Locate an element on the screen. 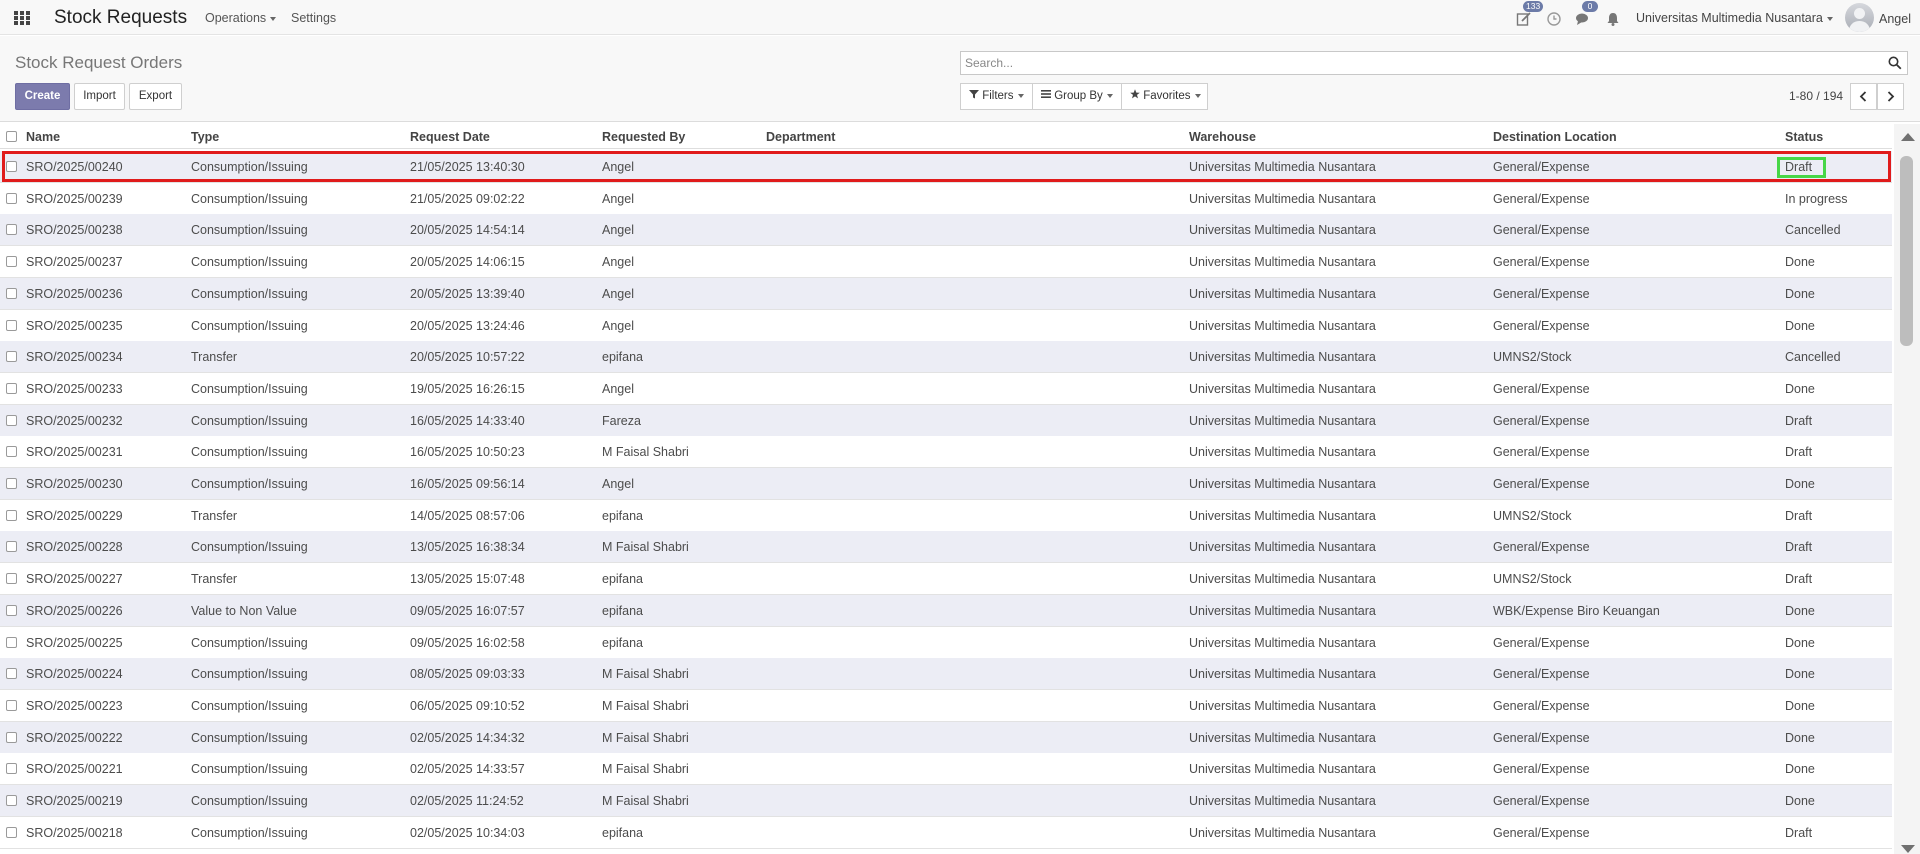 This screenshot has height=854, width=1920. cell-requested-by: Angel is located at coordinates (618, 198).